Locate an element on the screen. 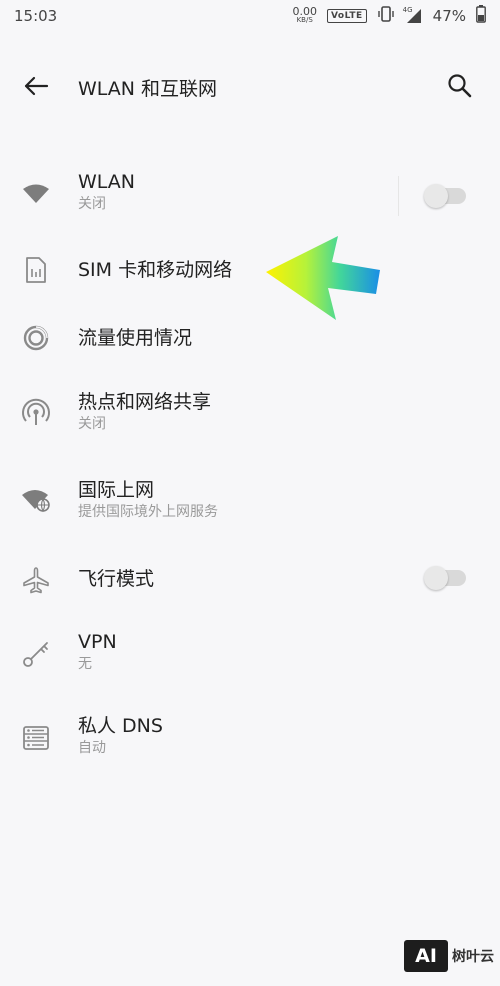 Image resolution: width=500 pixels, height=986 pixels. airplane-mode-toggle is located at coordinates (445, 578).